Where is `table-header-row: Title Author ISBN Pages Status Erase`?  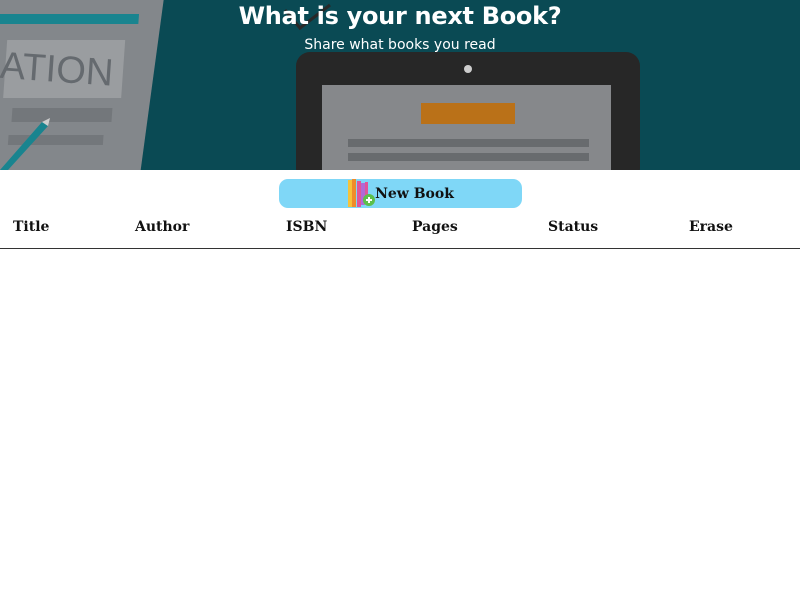
table-header-row: Title Author ISBN Pages Status Erase is located at coordinates (400, 229).